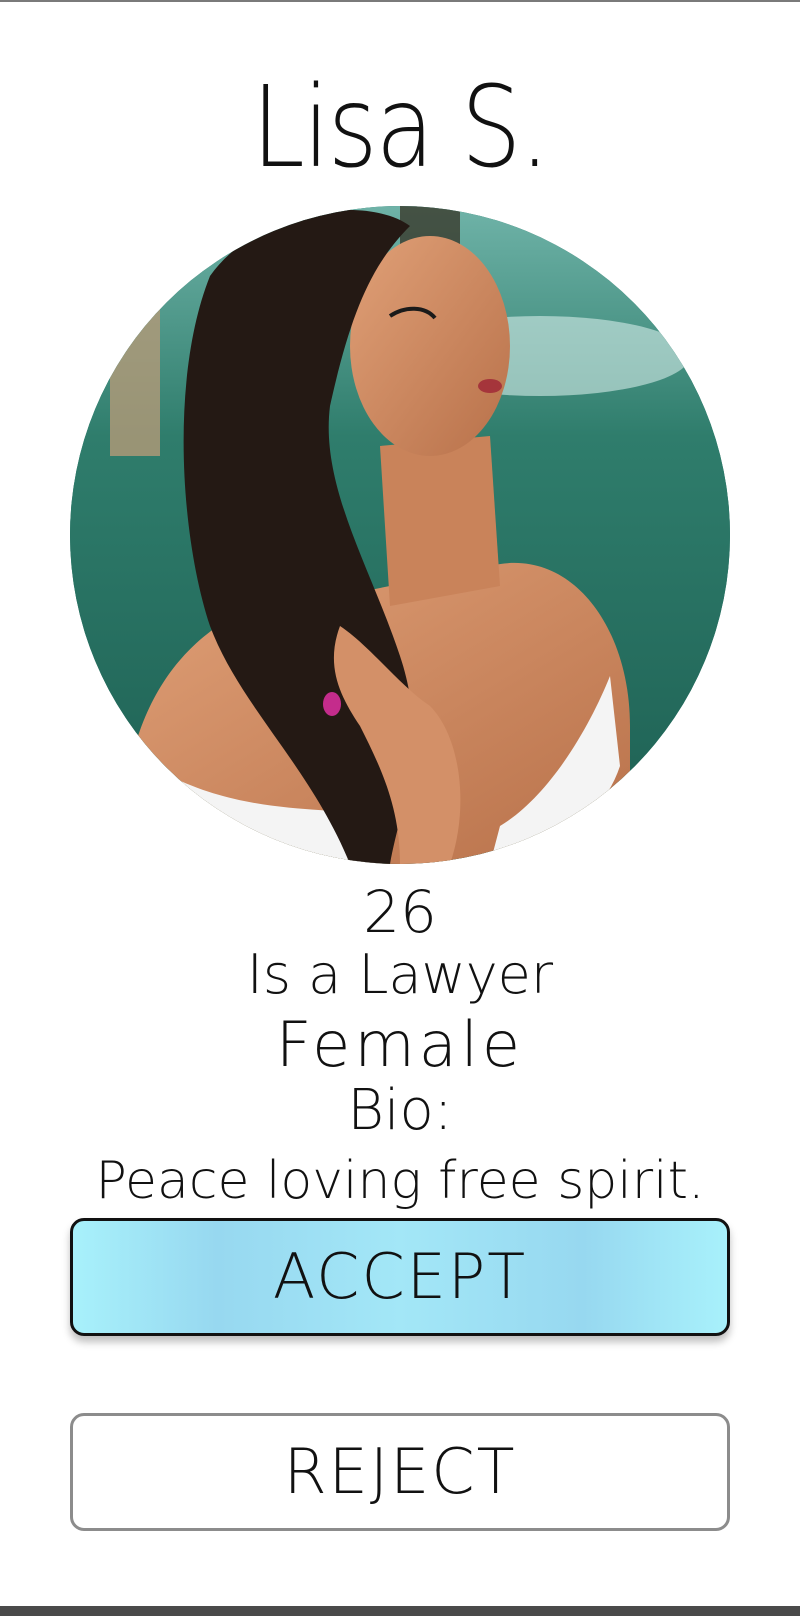 The height and width of the screenshot is (1616, 800). Describe the element at coordinates (400, 1044) in the screenshot. I see `profile-gender: Female` at that location.